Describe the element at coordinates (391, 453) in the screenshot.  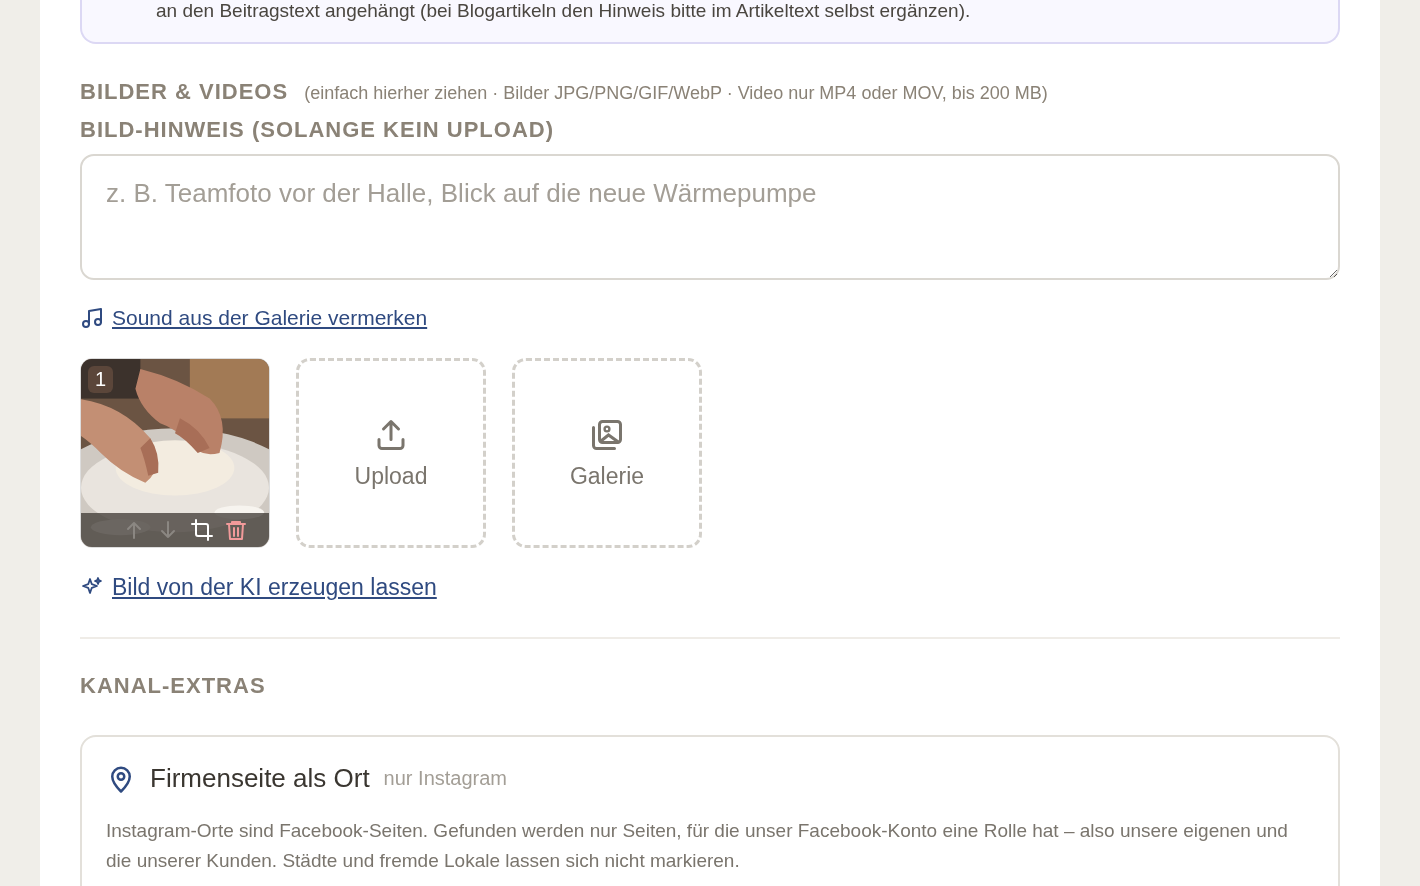
I see `upload-button: Upload` at that location.